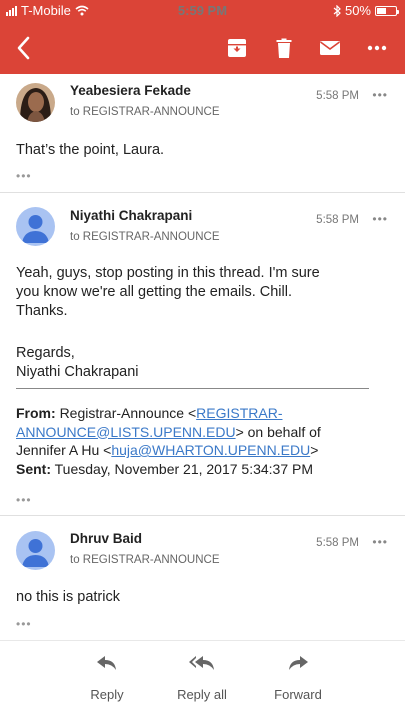 The width and height of the screenshot is (405, 720). Describe the element at coordinates (314, 450) in the screenshot. I see `behalf-end: >` at that location.